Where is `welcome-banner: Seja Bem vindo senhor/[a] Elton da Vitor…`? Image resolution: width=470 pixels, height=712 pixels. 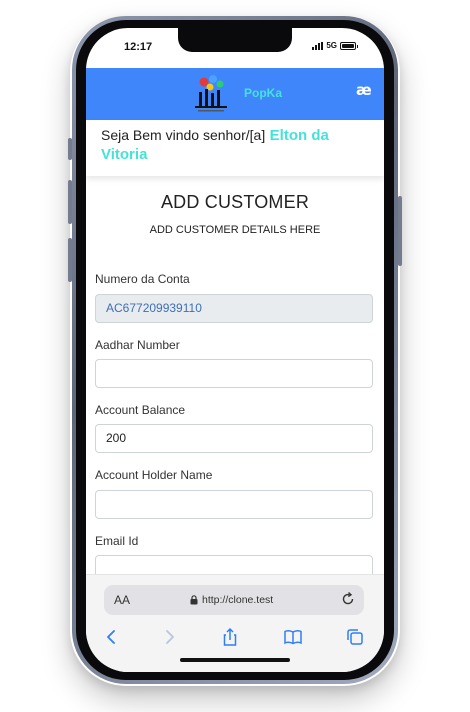 welcome-banner: Seja Bem vindo senhor/[a] Elton da Vitor… is located at coordinates (235, 148).